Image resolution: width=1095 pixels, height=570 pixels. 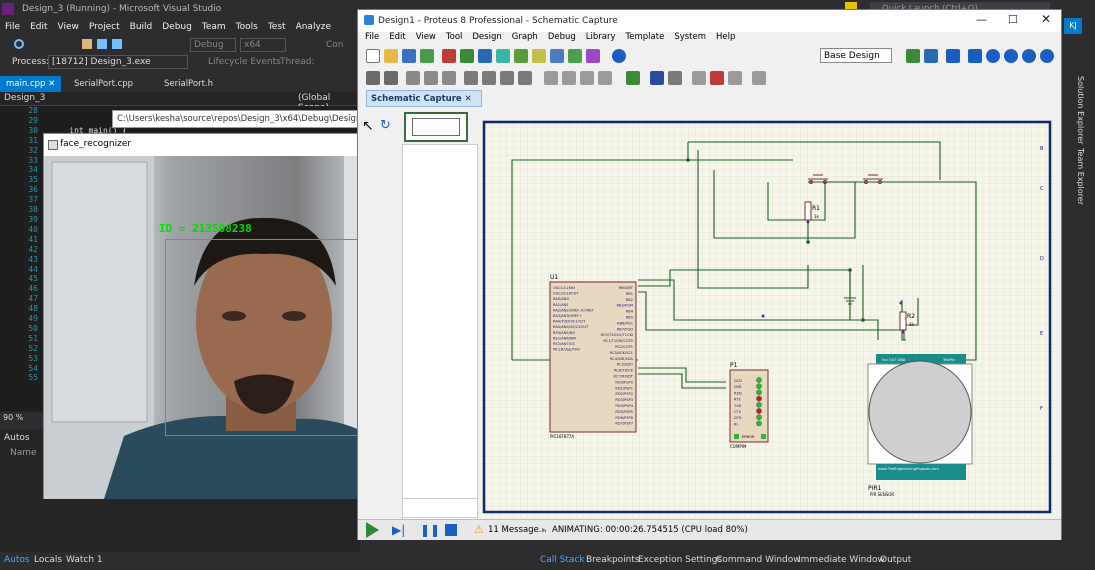 What do you see at coordinates (1073, 26) in the screenshot?
I see `user-avatar: KJ` at bounding box center [1073, 26].